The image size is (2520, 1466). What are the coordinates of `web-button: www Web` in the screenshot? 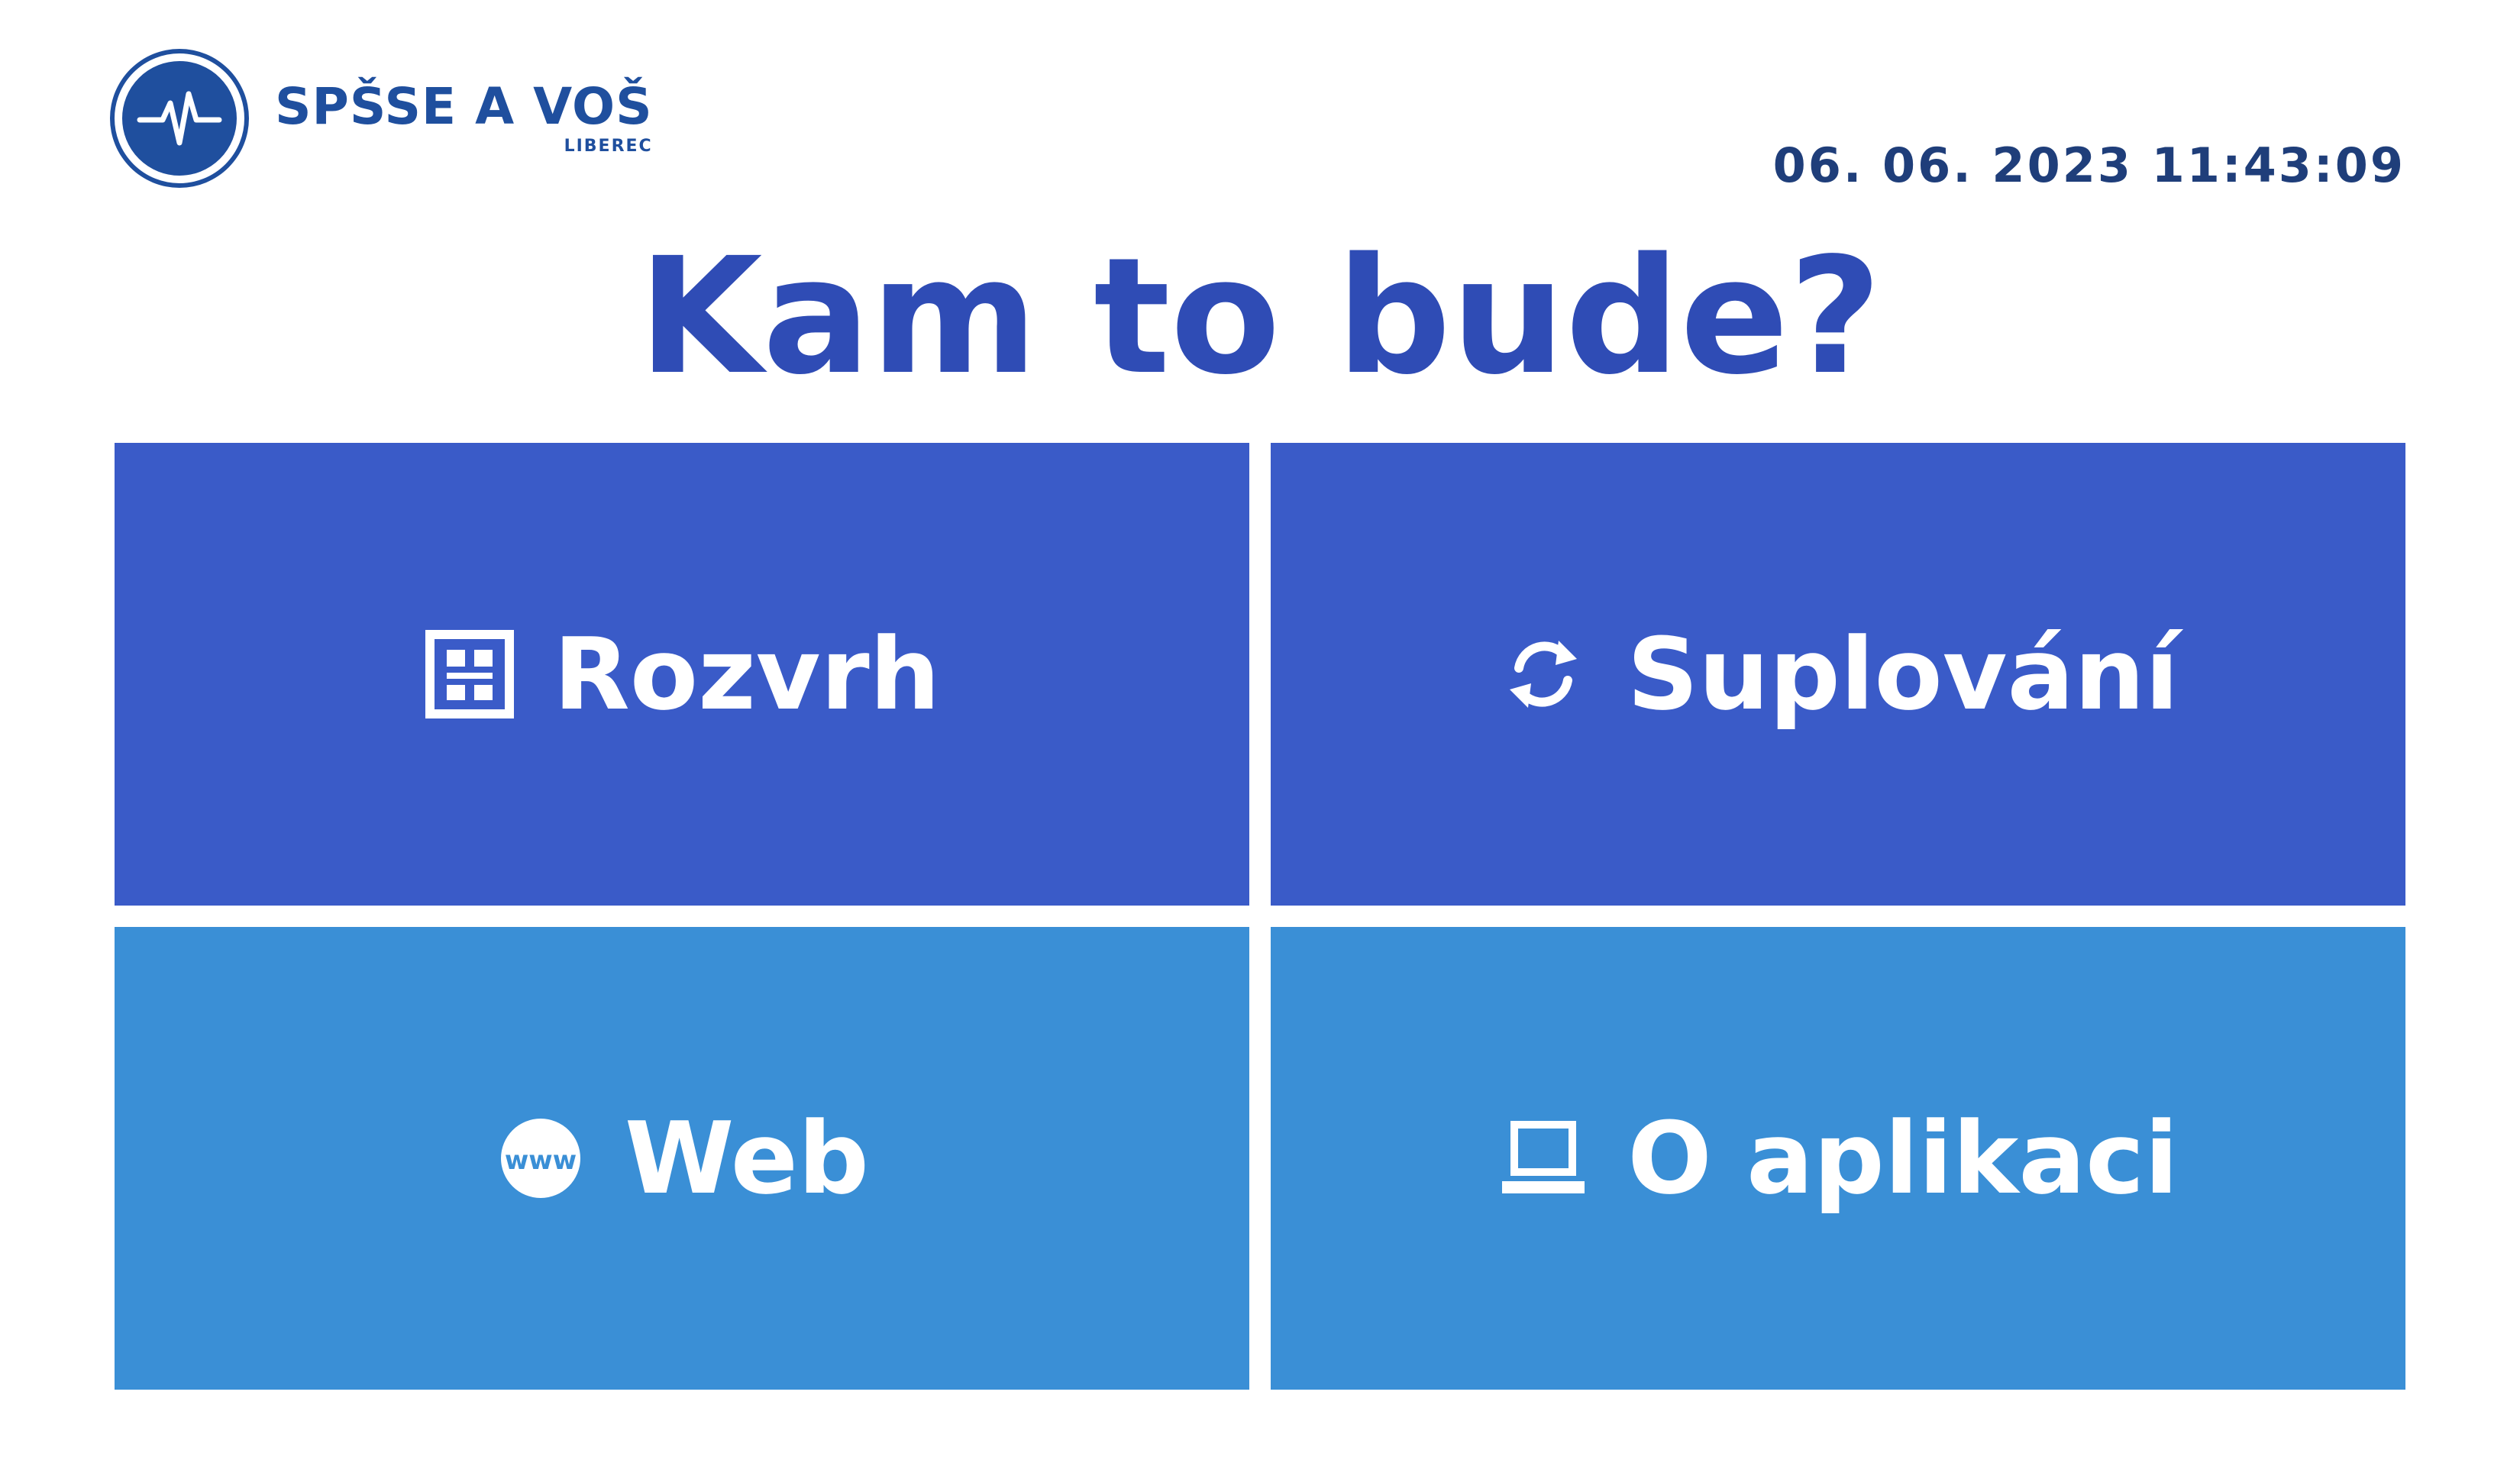 It's located at (682, 1158).